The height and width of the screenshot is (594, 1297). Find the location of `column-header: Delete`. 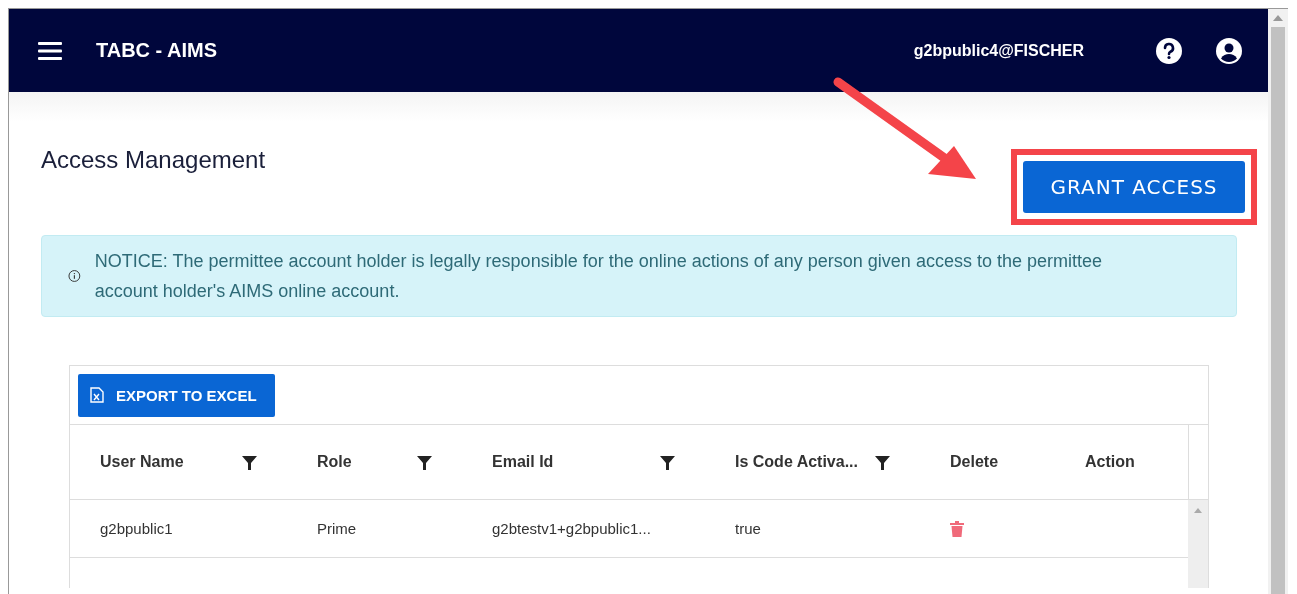

column-header: Delete is located at coordinates (974, 462).